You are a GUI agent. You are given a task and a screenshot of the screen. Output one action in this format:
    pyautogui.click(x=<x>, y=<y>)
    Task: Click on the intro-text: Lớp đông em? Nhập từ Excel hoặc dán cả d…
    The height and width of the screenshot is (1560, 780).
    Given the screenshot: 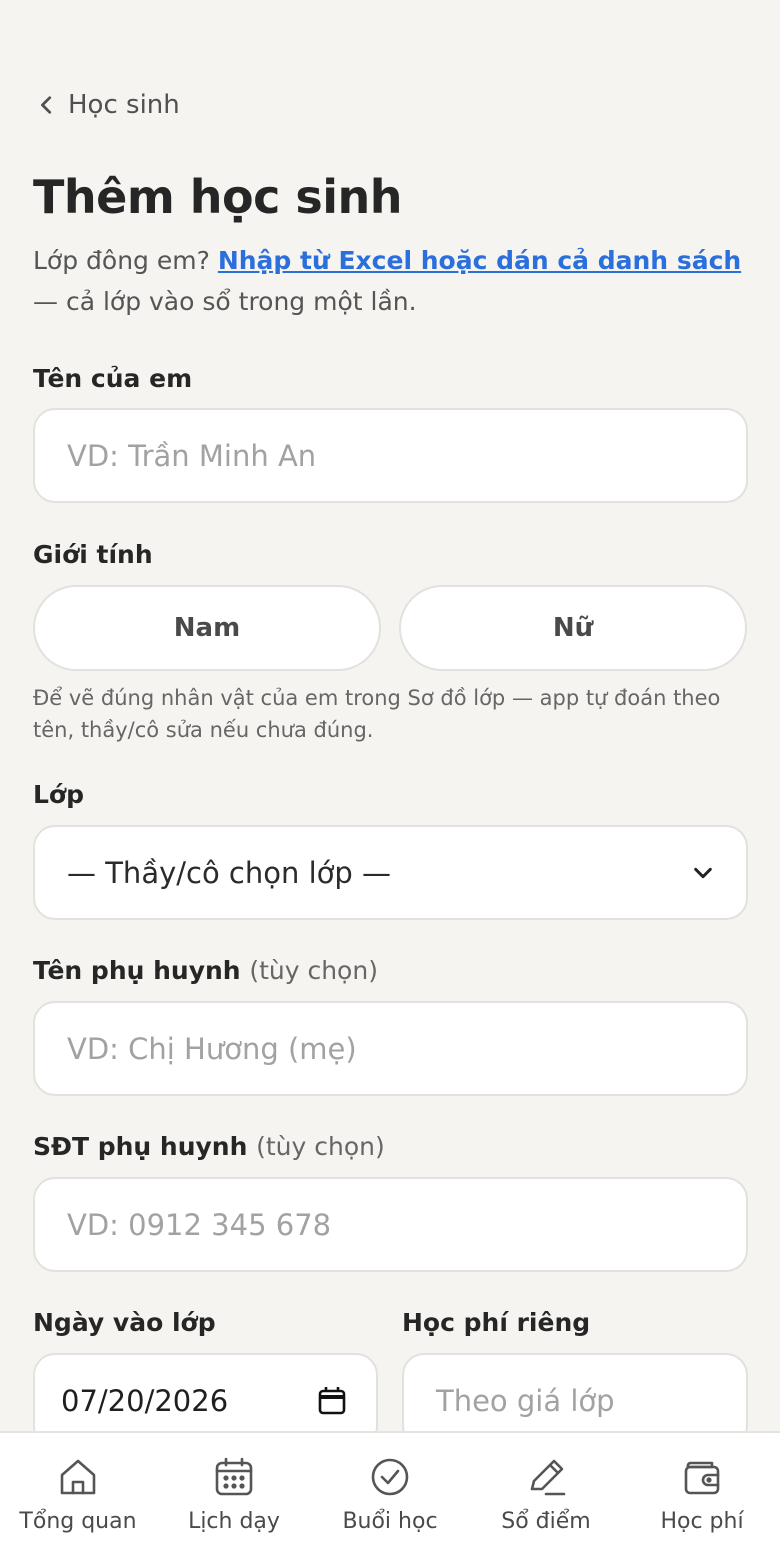 What is the action you would take?
    pyautogui.click(x=390, y=281)
    